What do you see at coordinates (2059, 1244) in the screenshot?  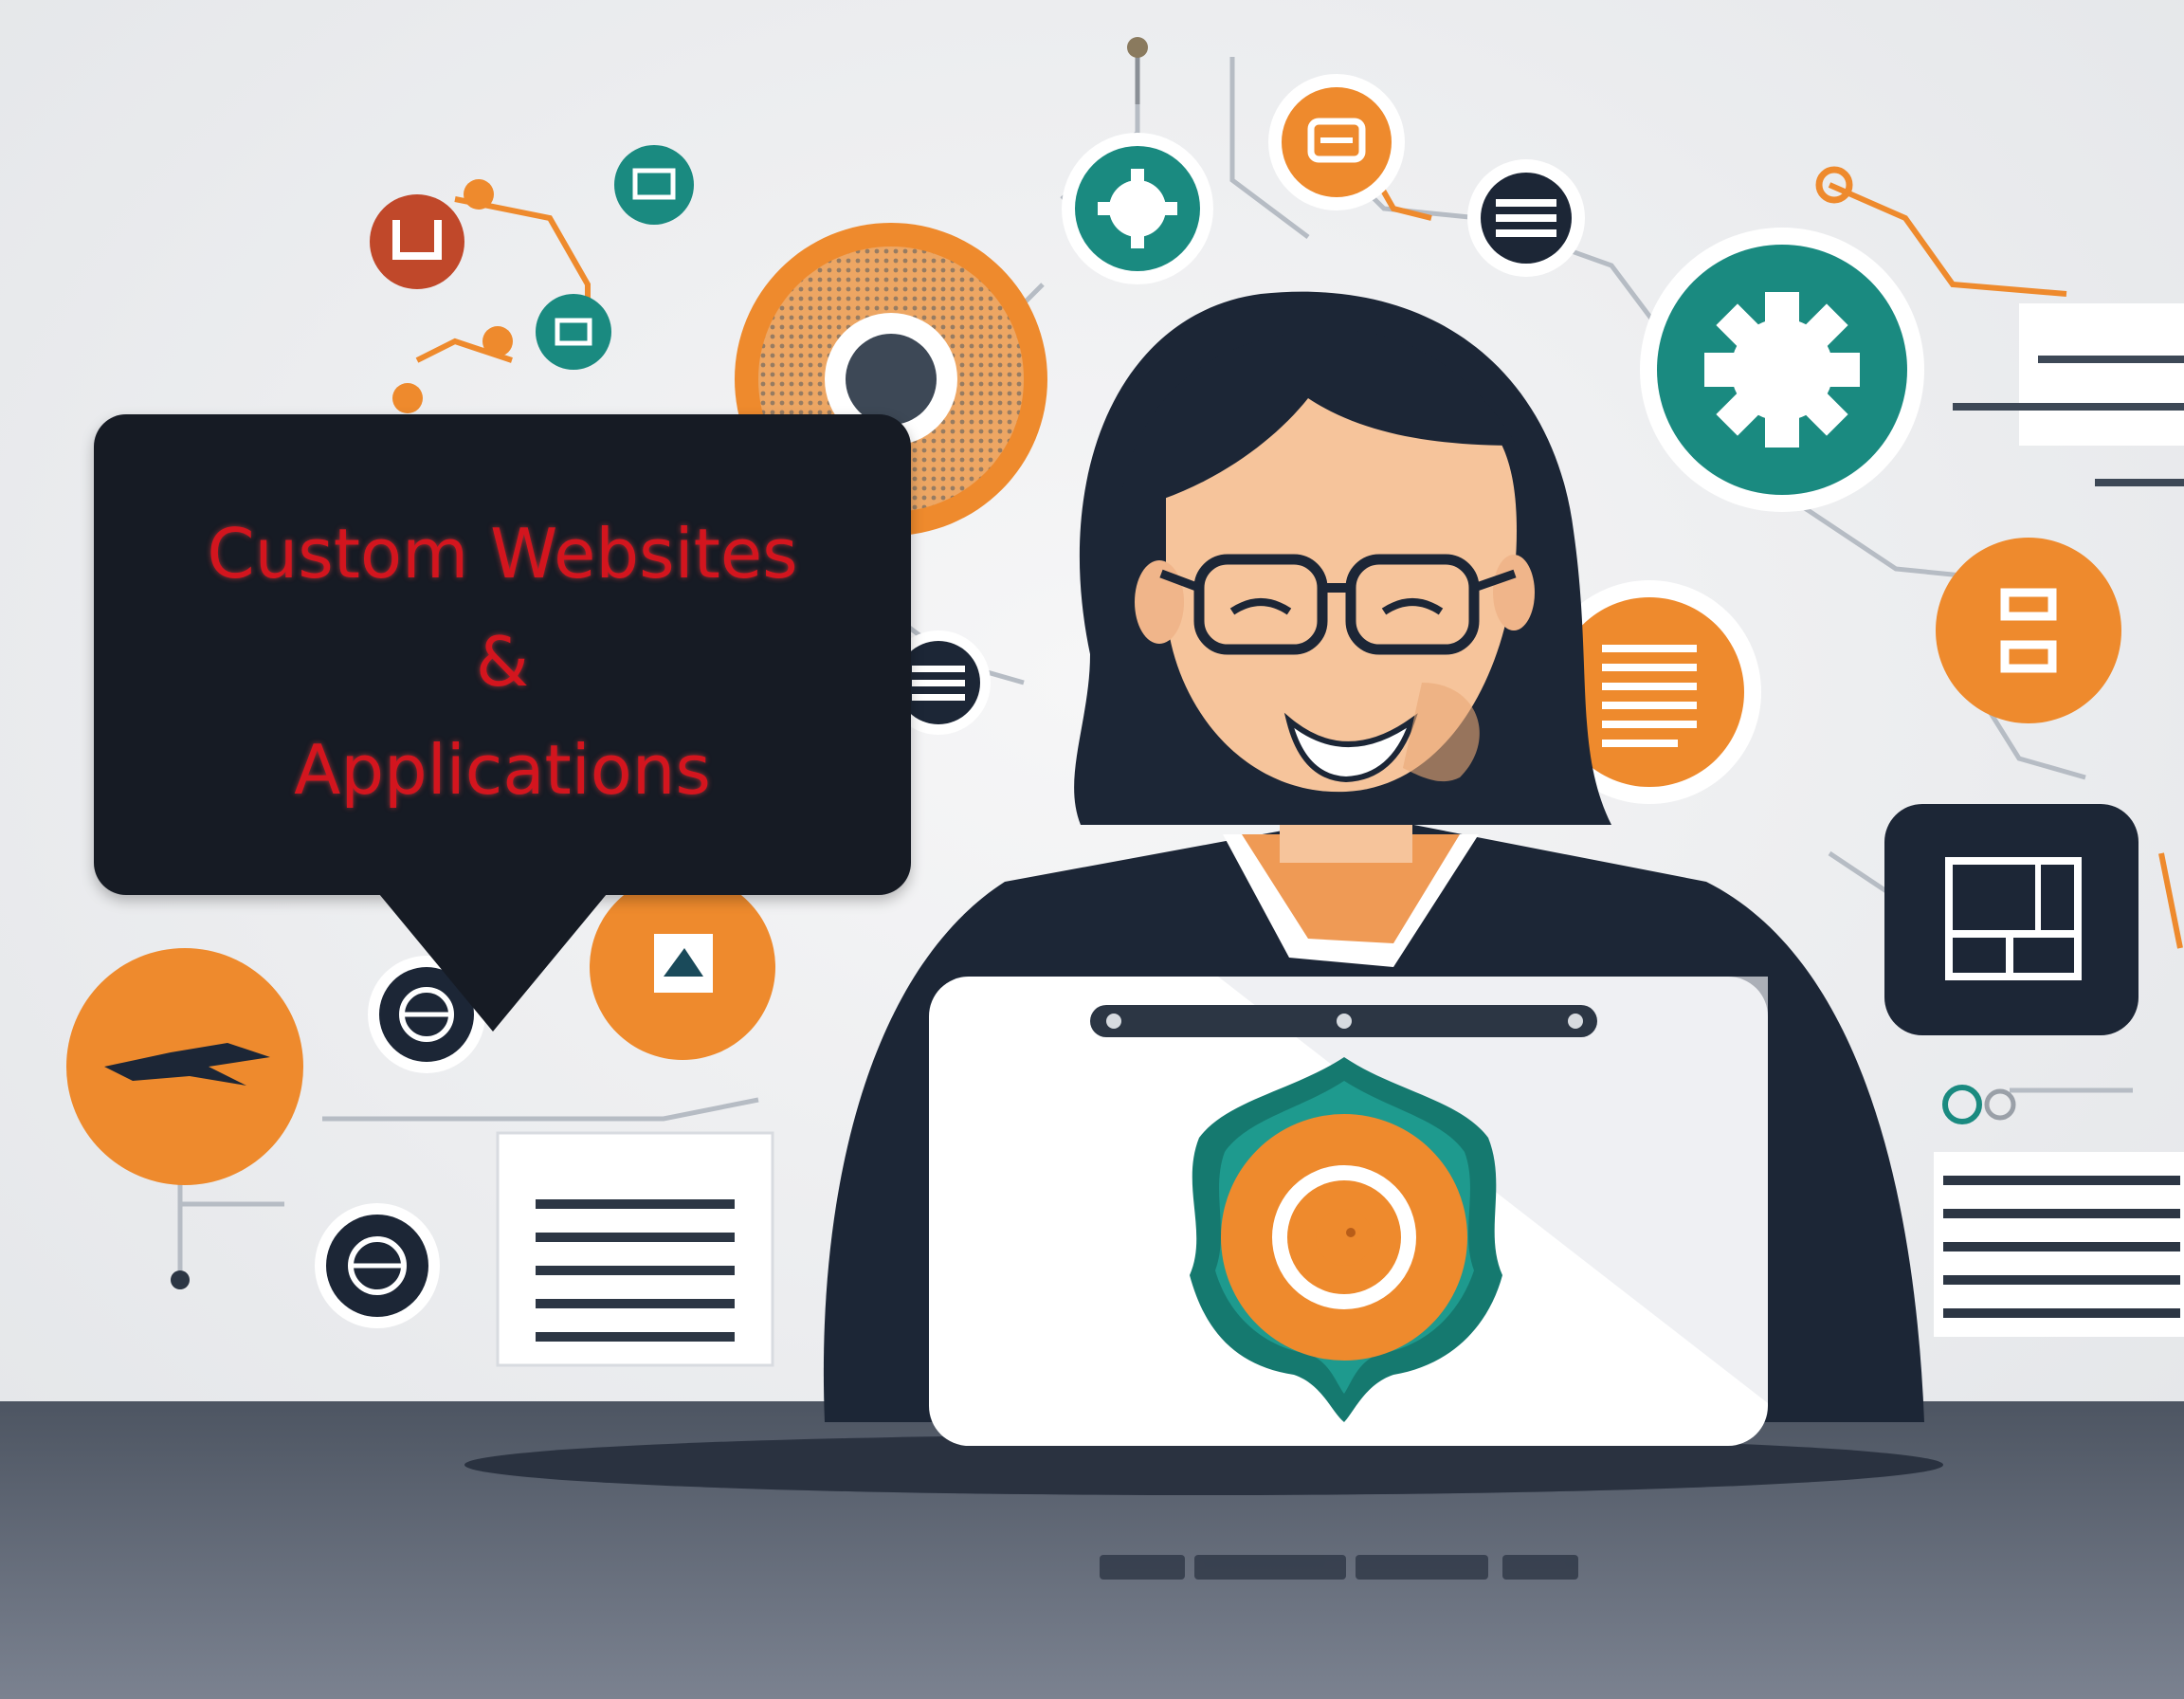 I see `document-panel-right` at bounding box center [2059, 1244].